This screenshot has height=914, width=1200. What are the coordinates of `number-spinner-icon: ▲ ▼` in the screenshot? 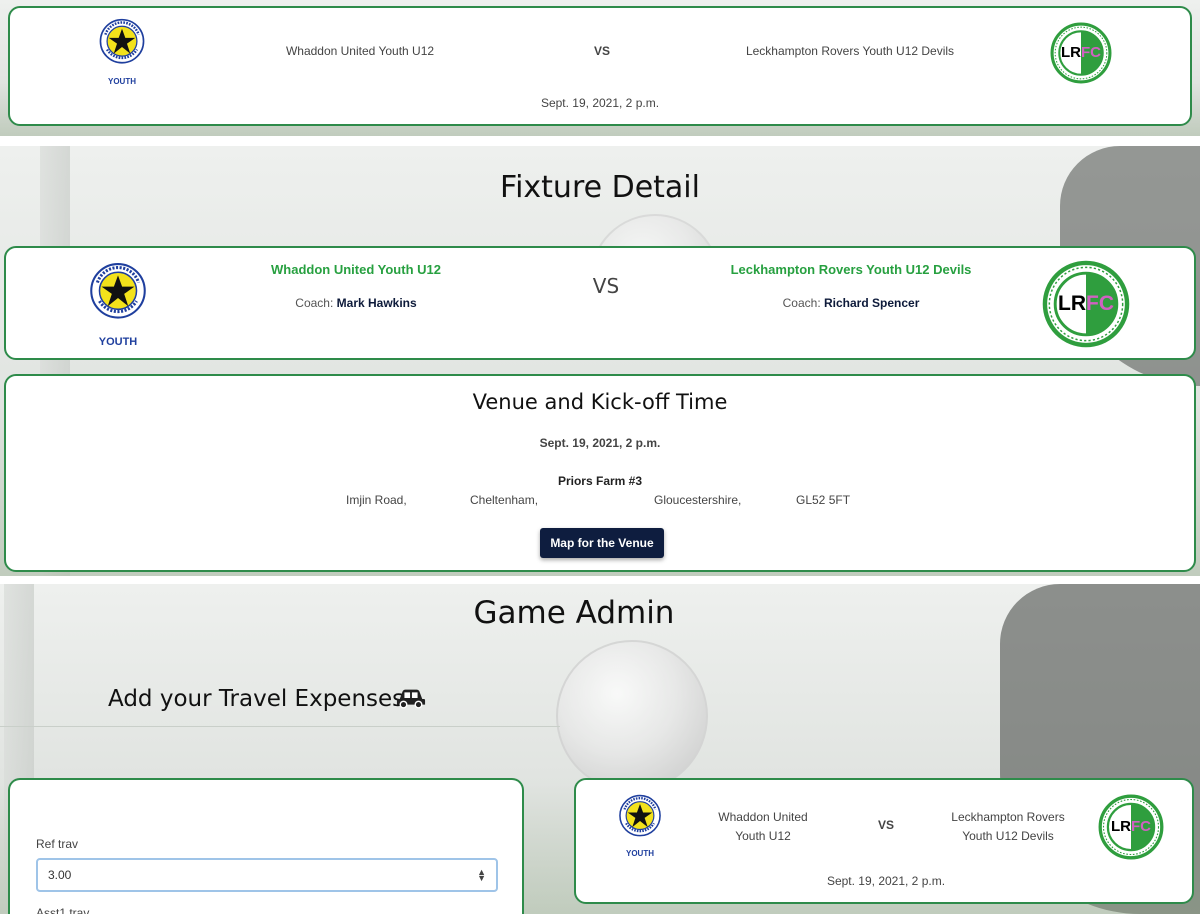 It's located at (481, 875).